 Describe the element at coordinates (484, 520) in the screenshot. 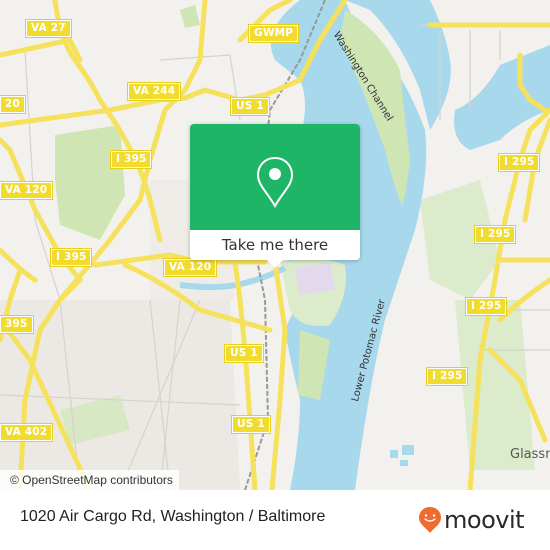

I see `moovit-wordmark: moovit` at that location.